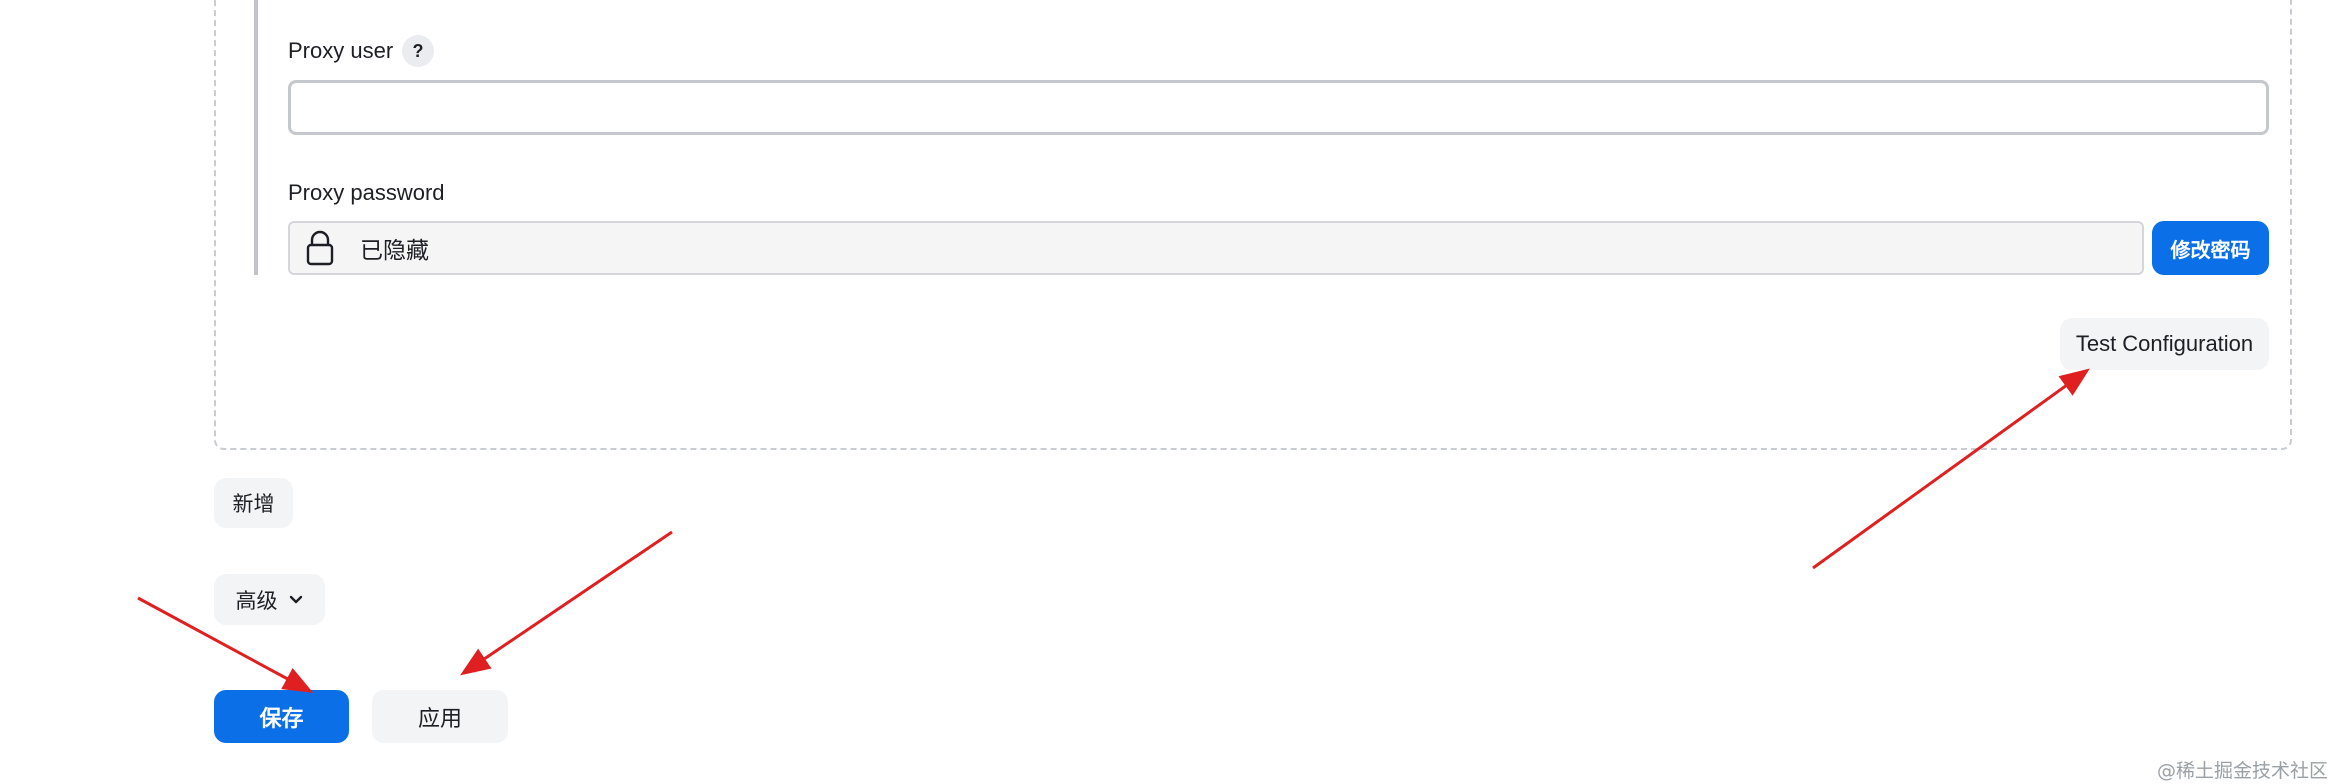  Describe the element at coordinates (341, 50) in the screenshot. I see `proxy-user-label: Proxy user` at that location.